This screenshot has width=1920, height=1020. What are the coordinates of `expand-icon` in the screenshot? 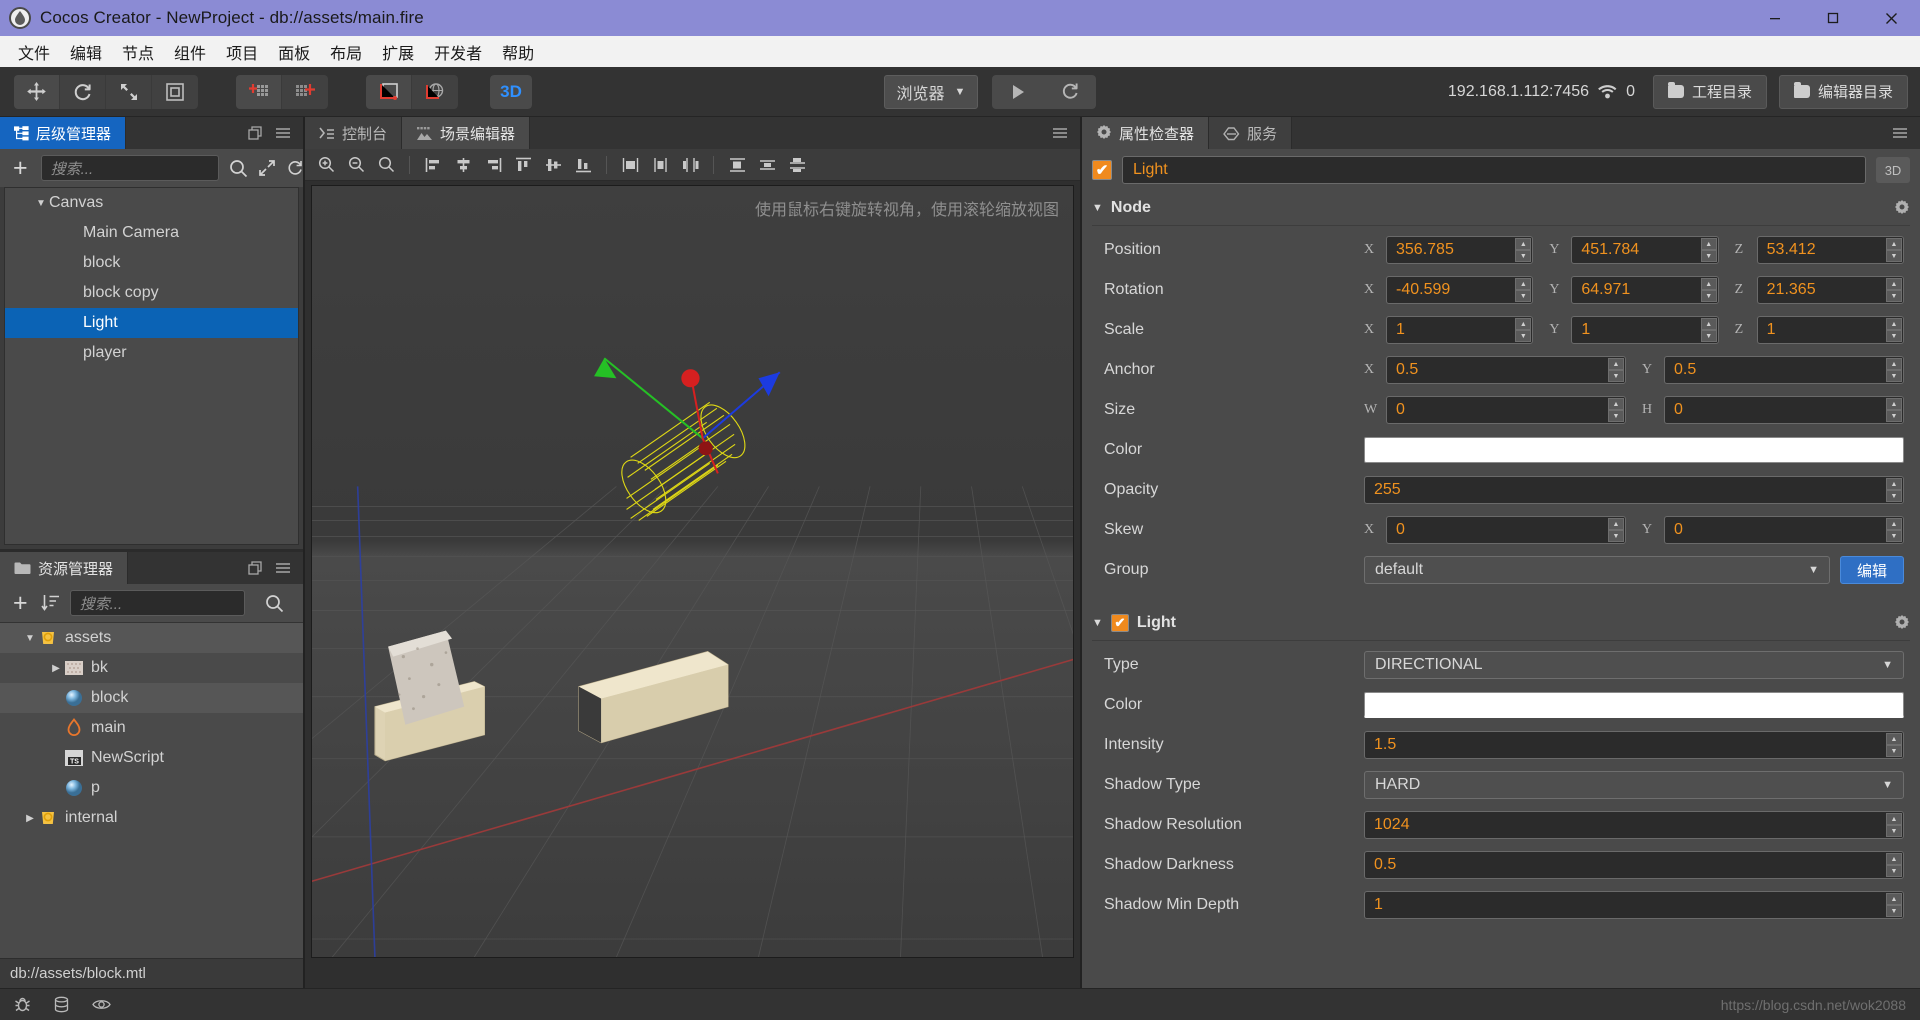 It's located at (267, 168).